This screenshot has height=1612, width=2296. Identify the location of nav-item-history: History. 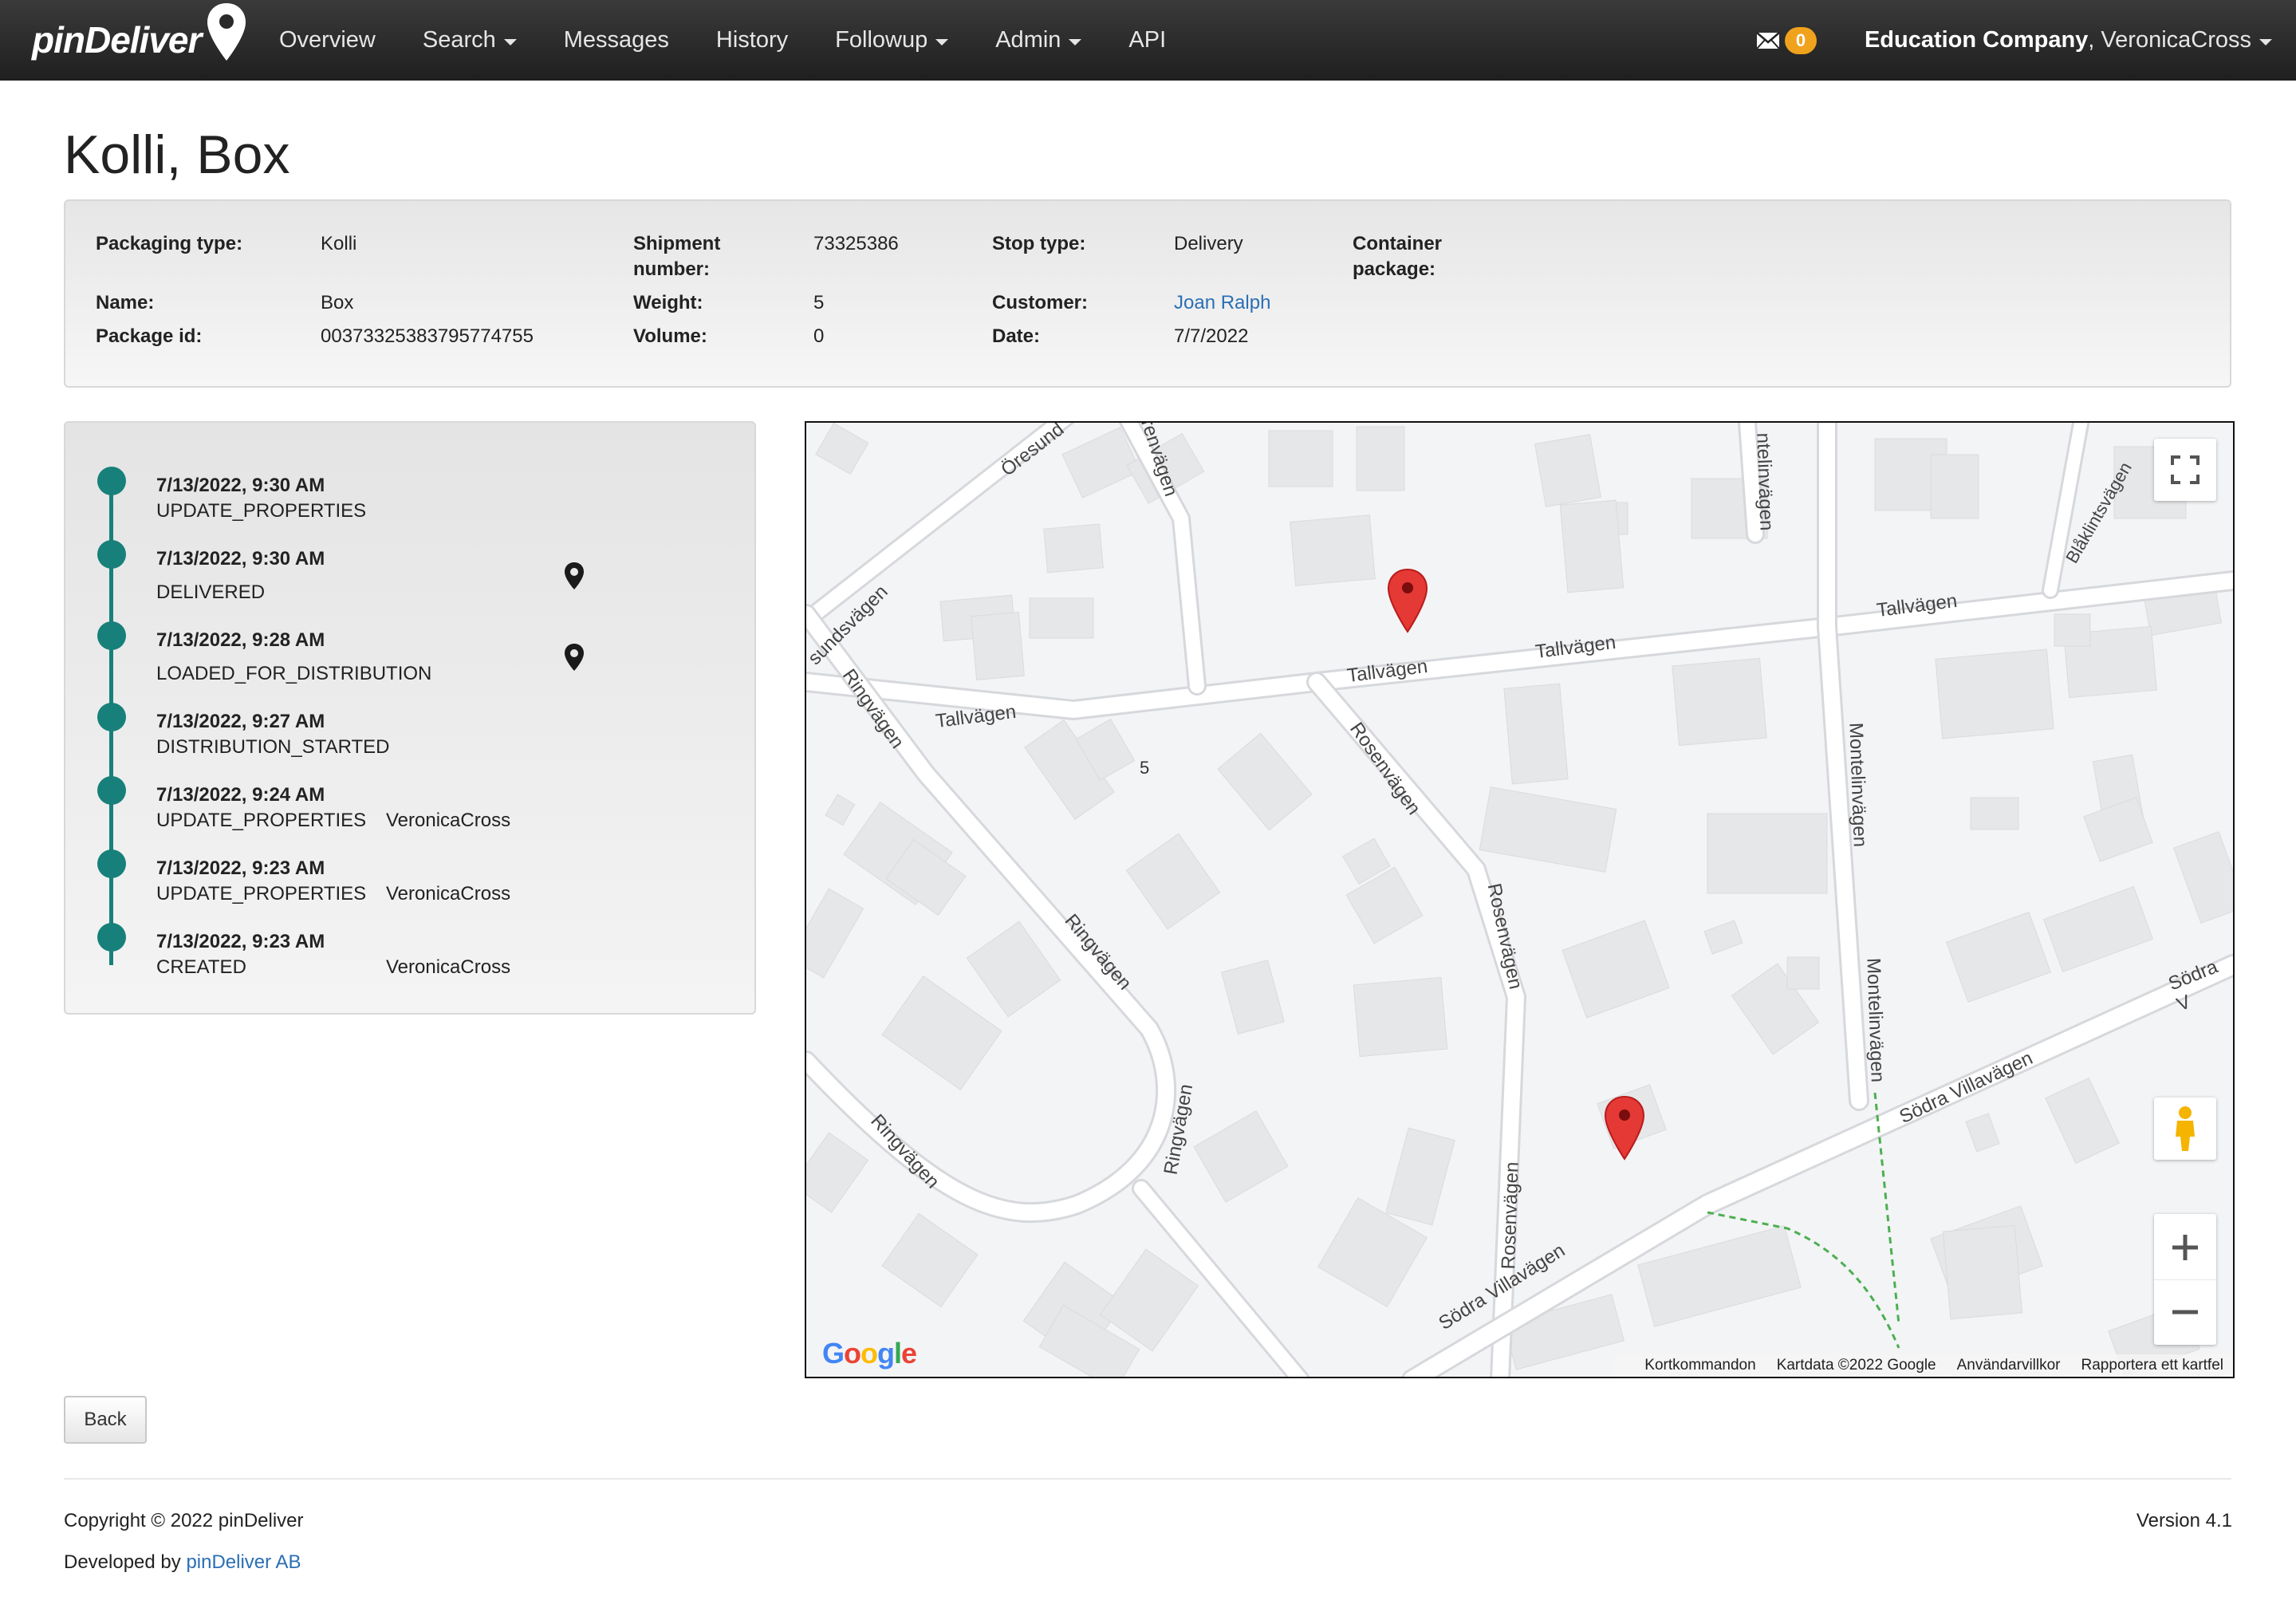
(752, 40).